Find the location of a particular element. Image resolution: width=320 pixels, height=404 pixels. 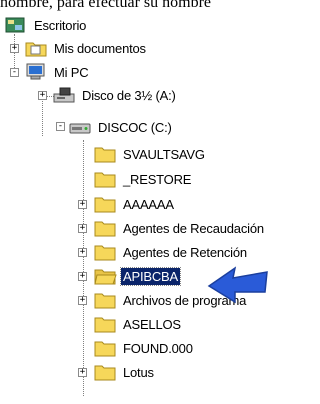

tree-item-label: Disco de 3½ (A:) is located at coordinates (129, 95).